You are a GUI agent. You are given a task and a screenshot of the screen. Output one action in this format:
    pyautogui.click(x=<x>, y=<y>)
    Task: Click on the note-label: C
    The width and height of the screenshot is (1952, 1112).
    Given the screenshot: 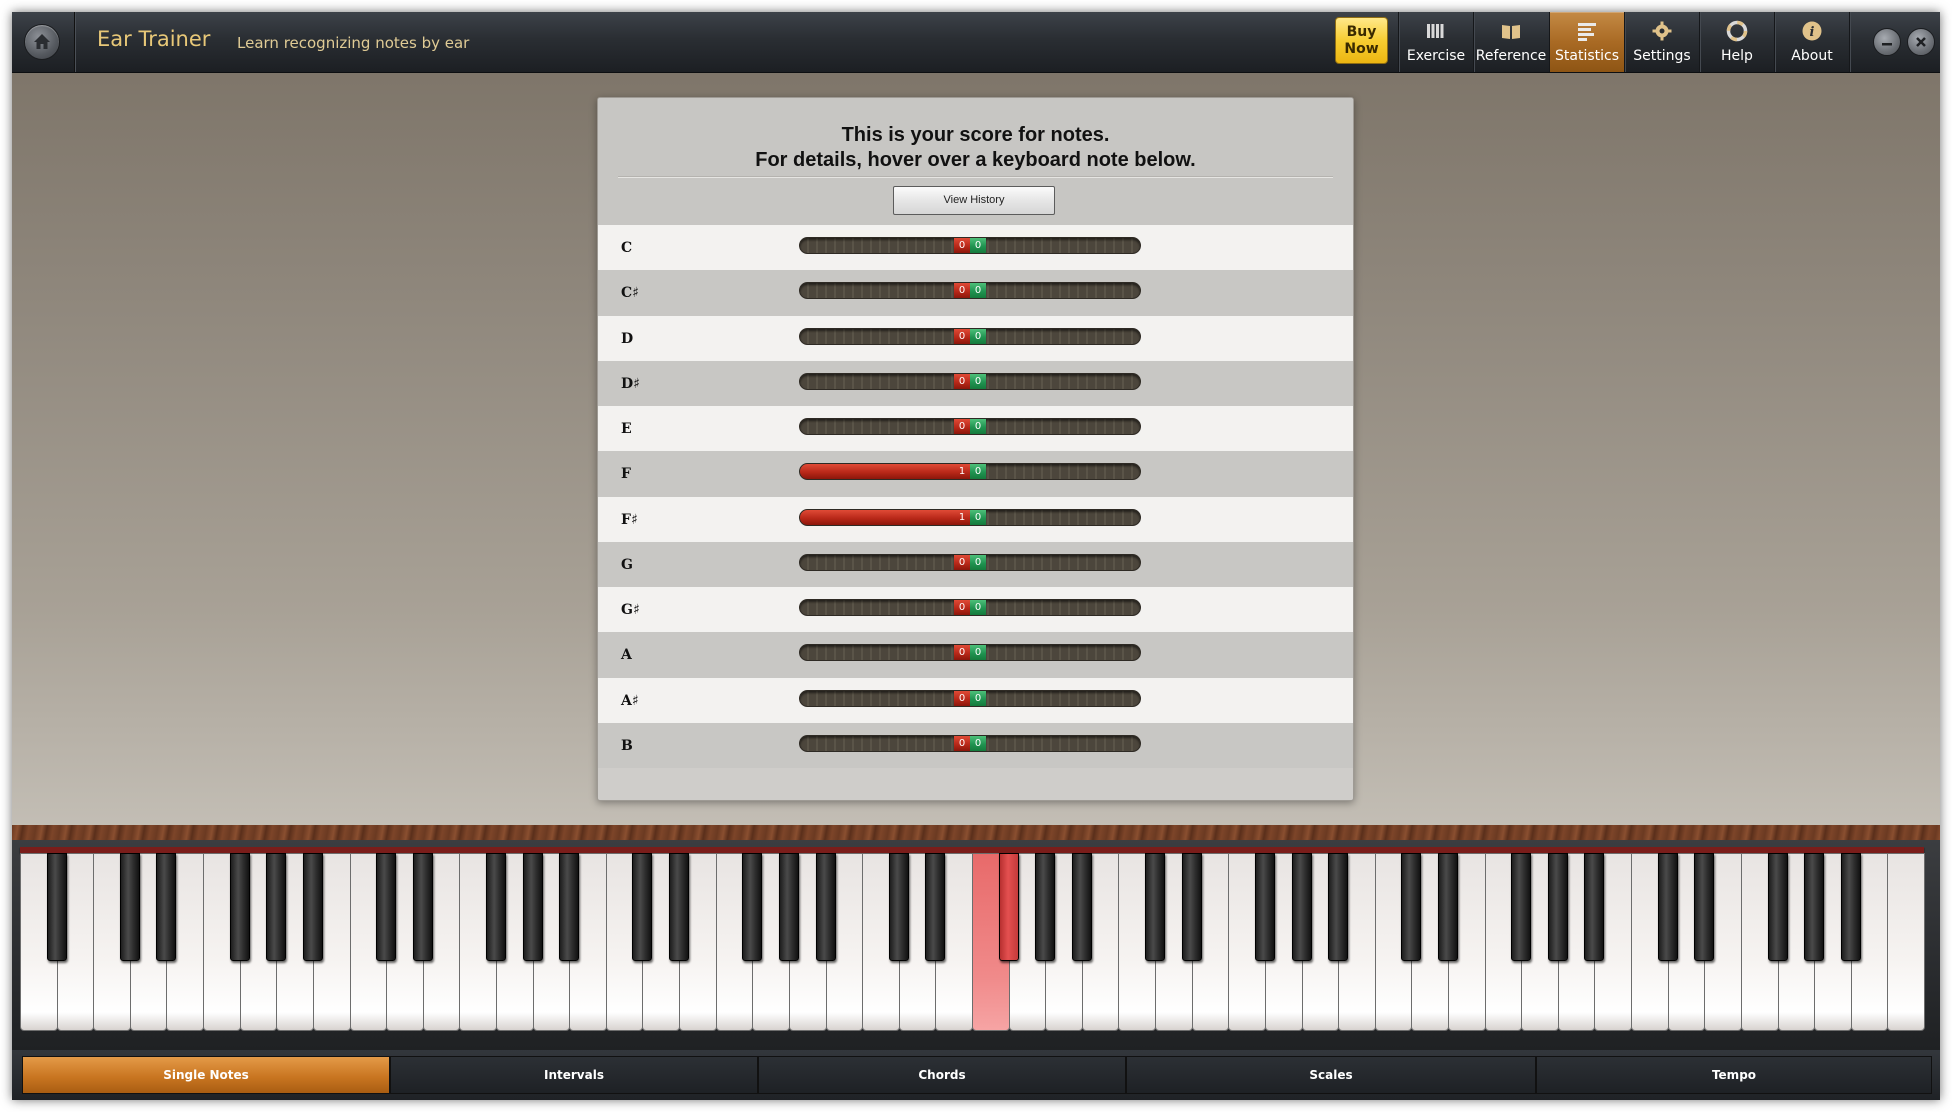 What is the action you would take?
    pyautogui.click(x=627, y=248)
    